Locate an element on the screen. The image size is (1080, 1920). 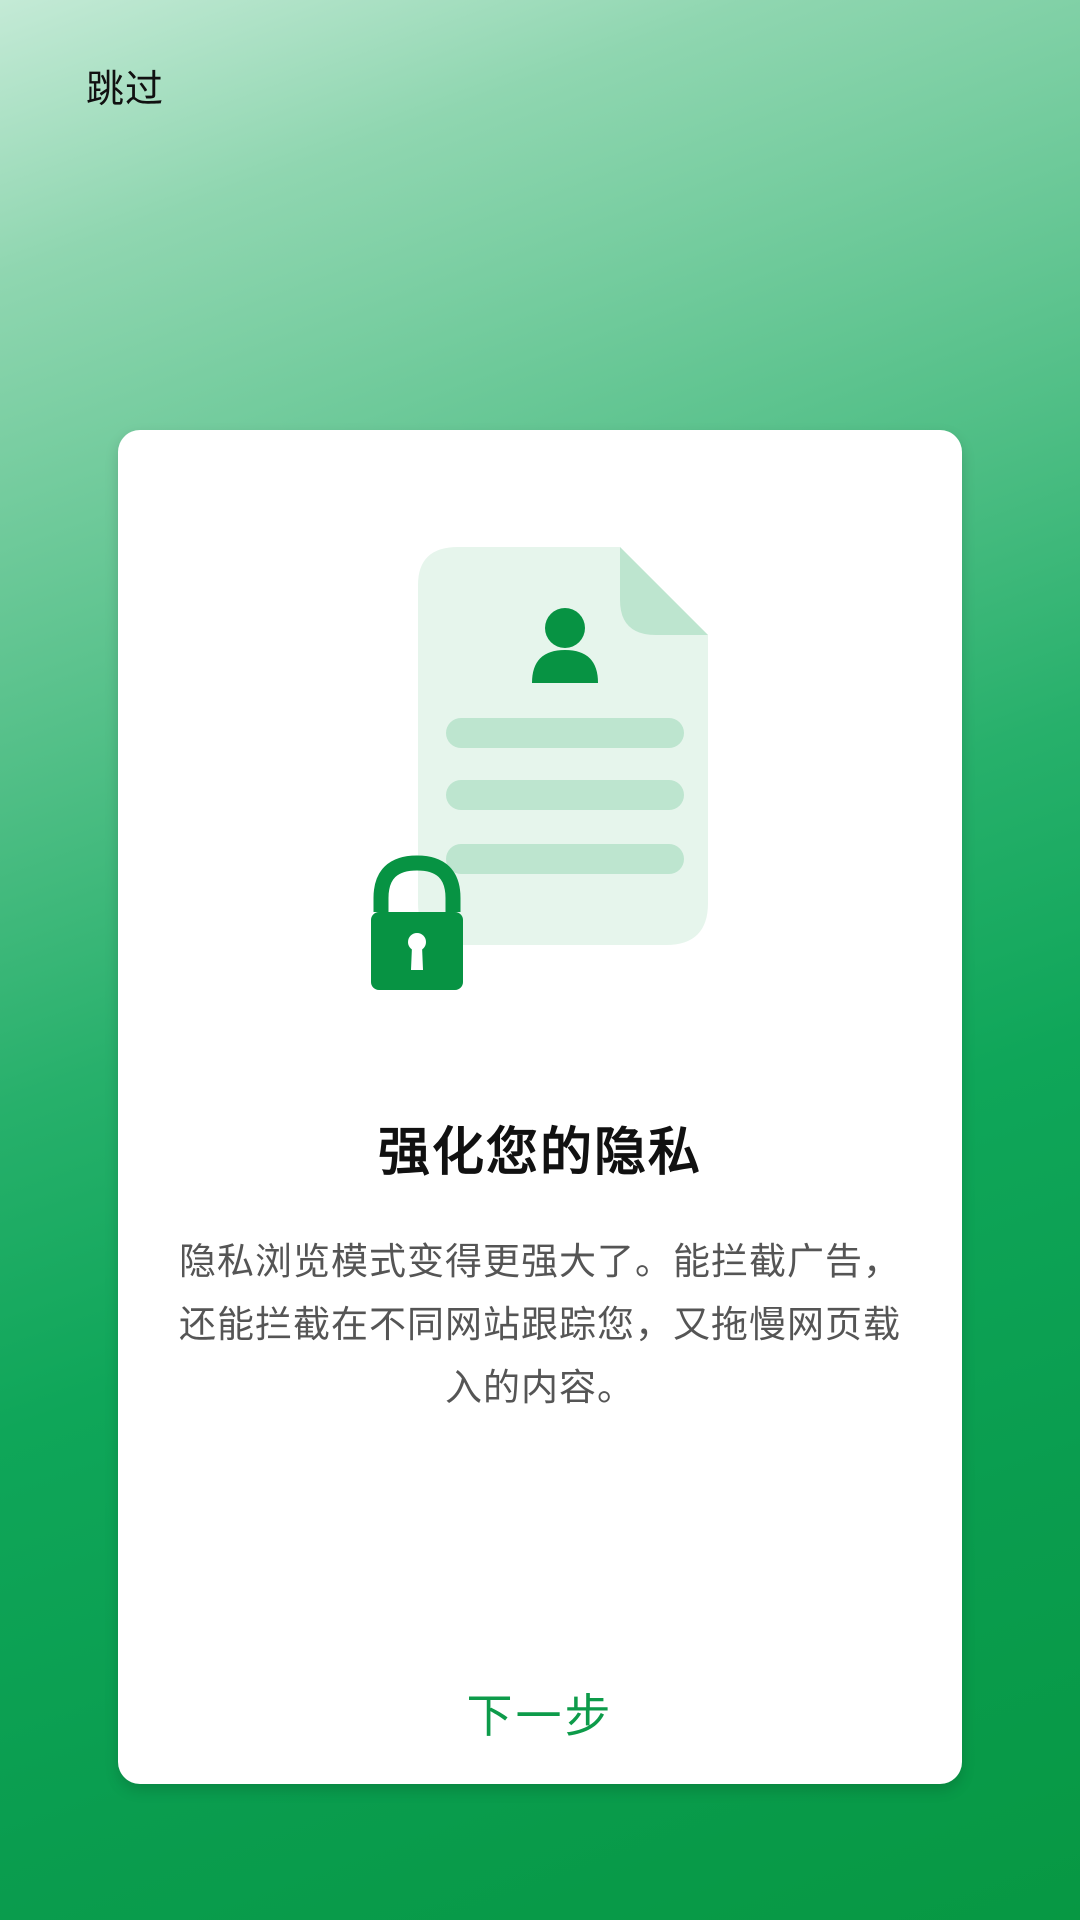
privacy-illustration is located at coordinates (539, 768).